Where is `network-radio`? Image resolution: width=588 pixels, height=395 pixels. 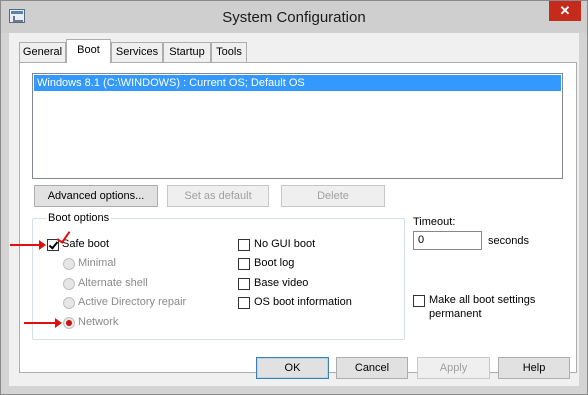 network-radio is located at coordinates (69, 323).